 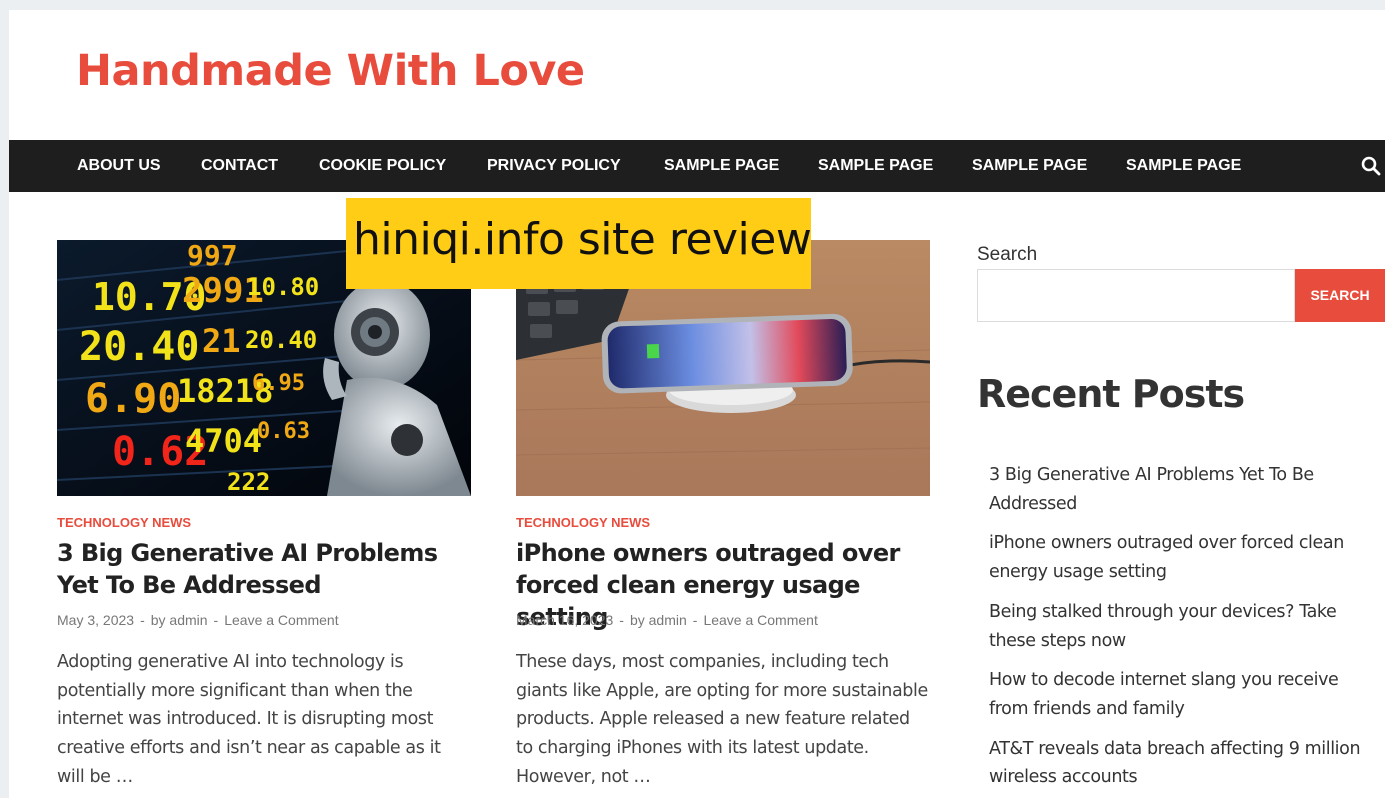 I want to click on sidebar-search-input, so click(x=1136, y=295).